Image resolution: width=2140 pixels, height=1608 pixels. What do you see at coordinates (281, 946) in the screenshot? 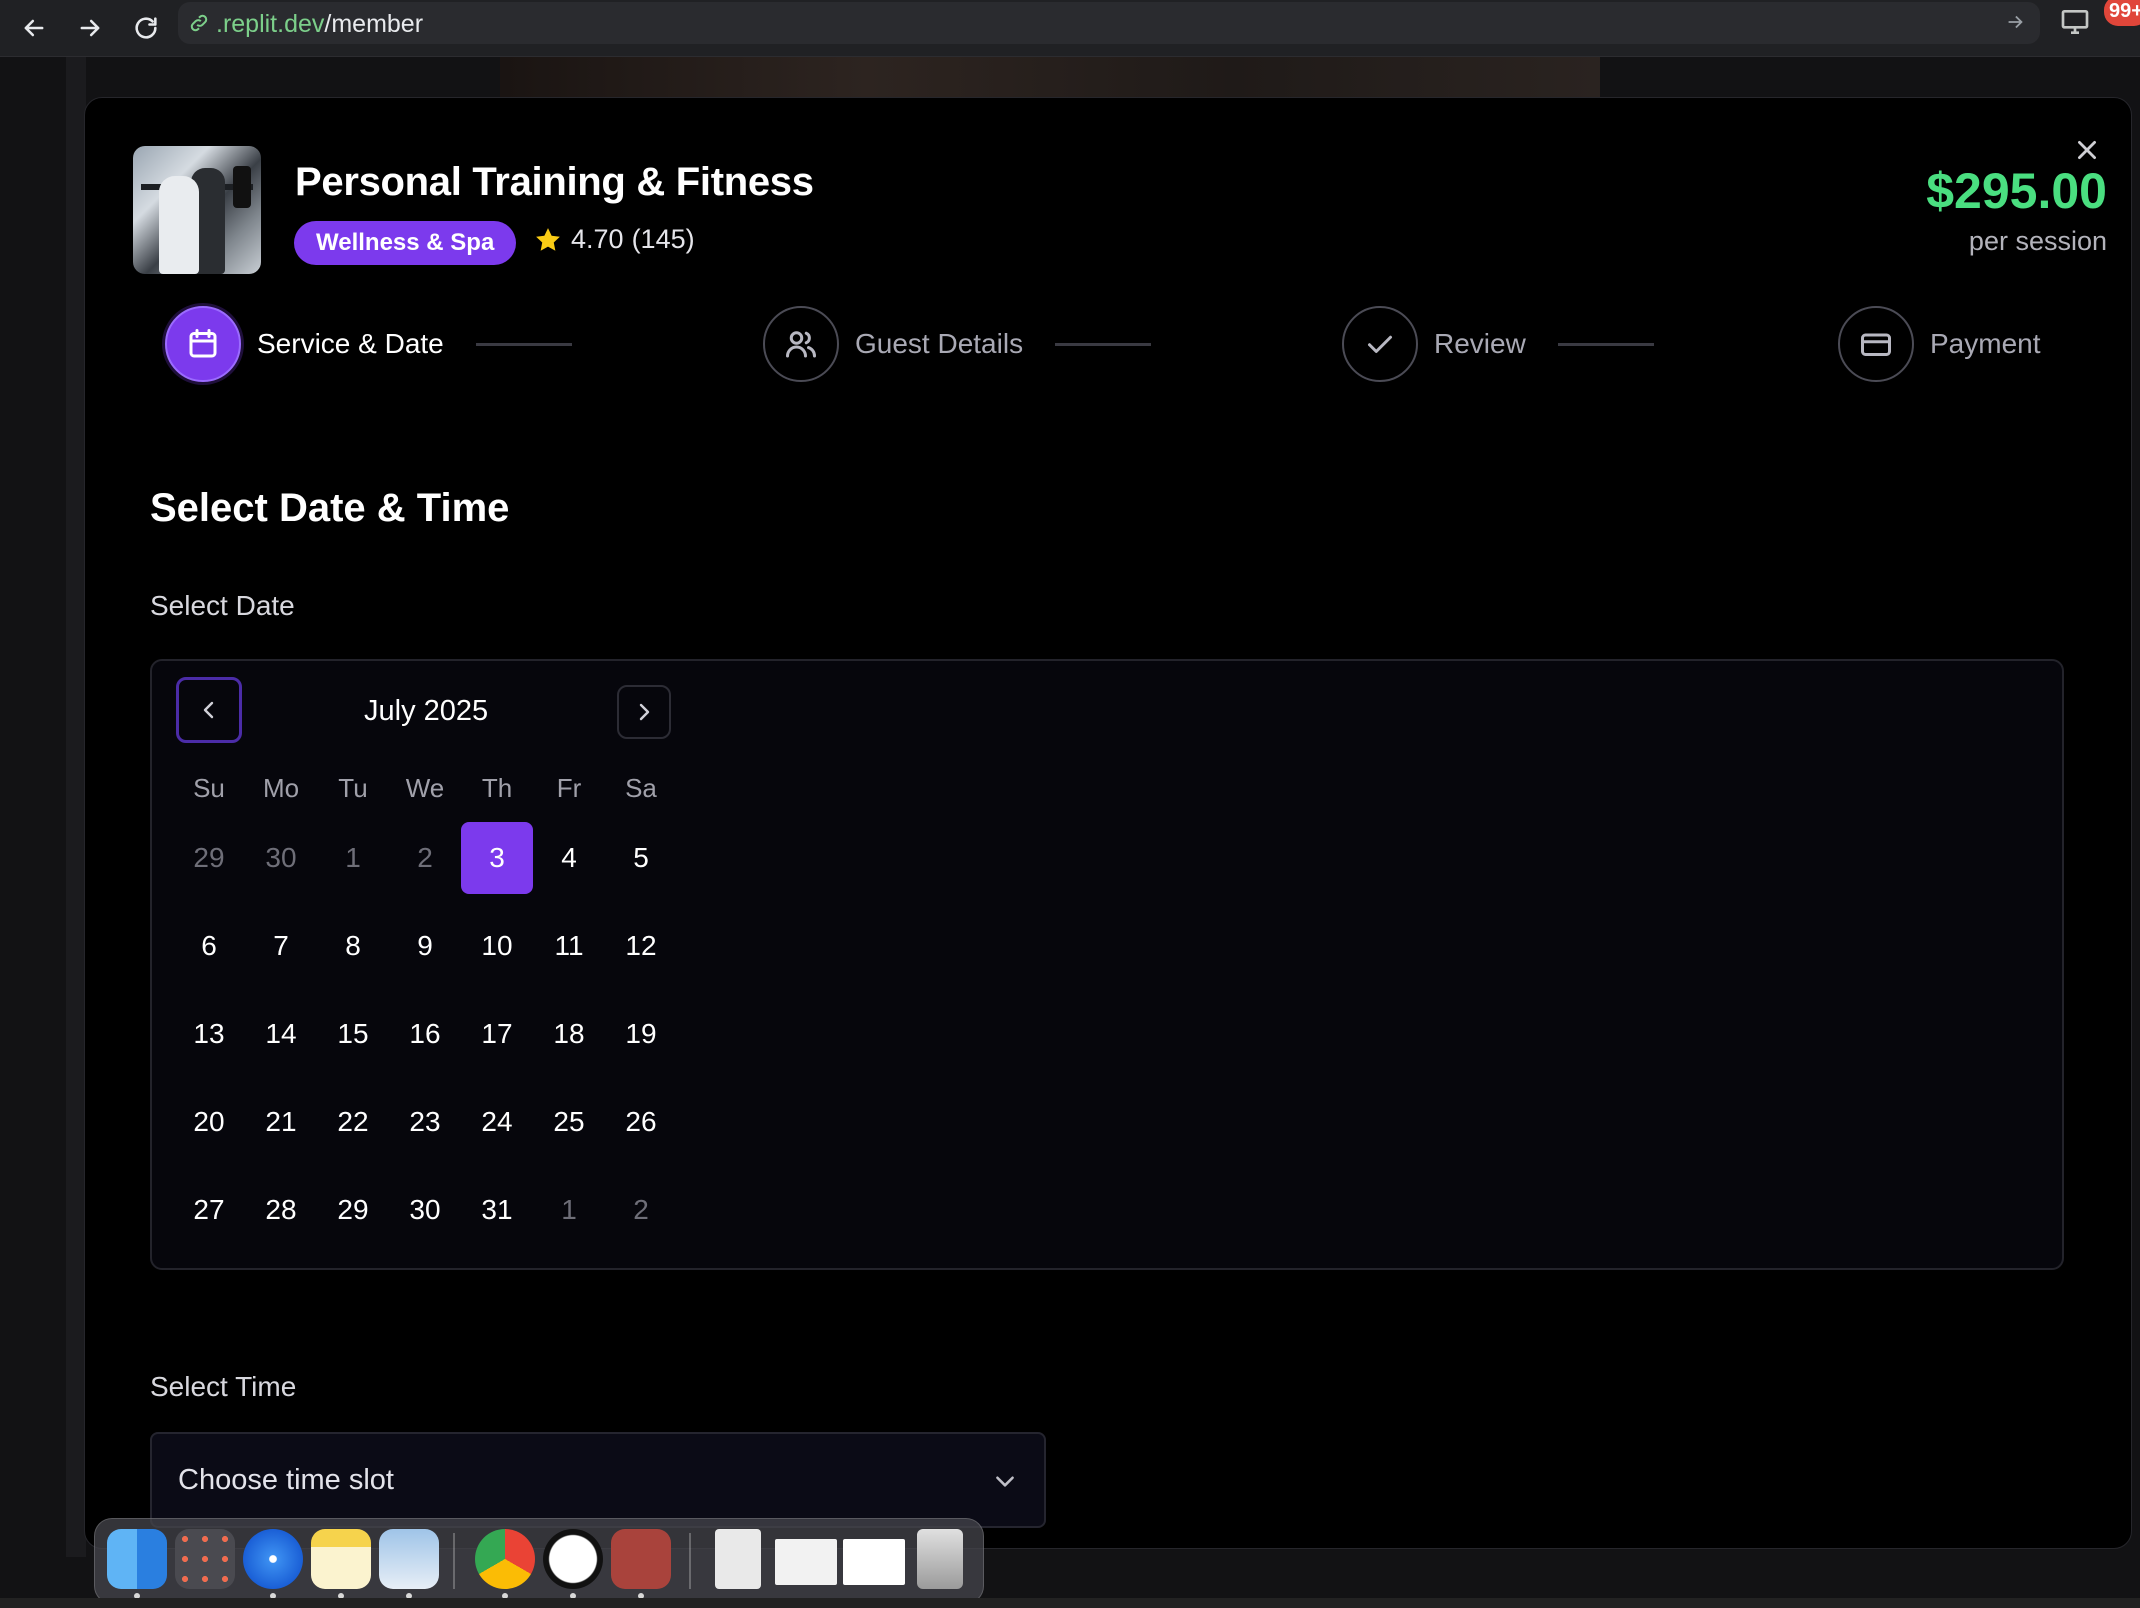
I see `calendar-day: 7` at bounding box center [281, 946].